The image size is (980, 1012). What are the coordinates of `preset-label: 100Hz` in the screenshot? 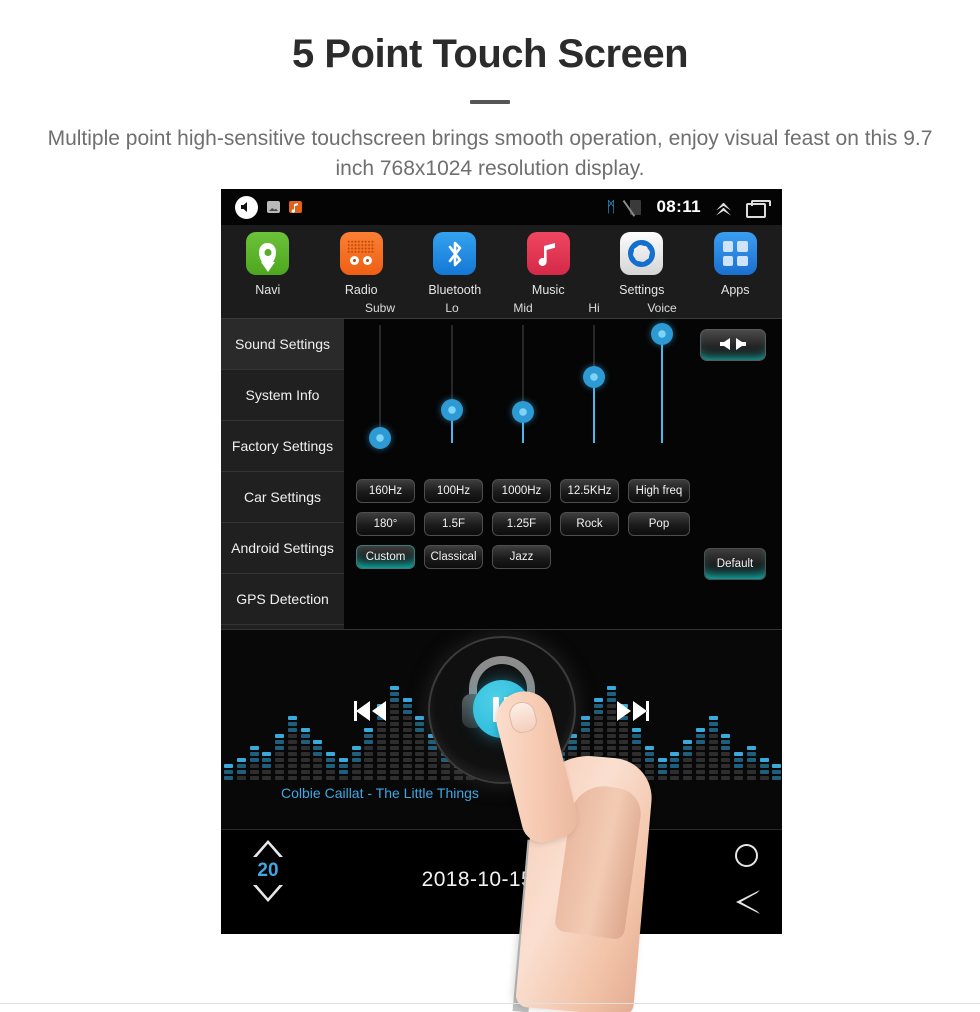 It's located at (453, 491).